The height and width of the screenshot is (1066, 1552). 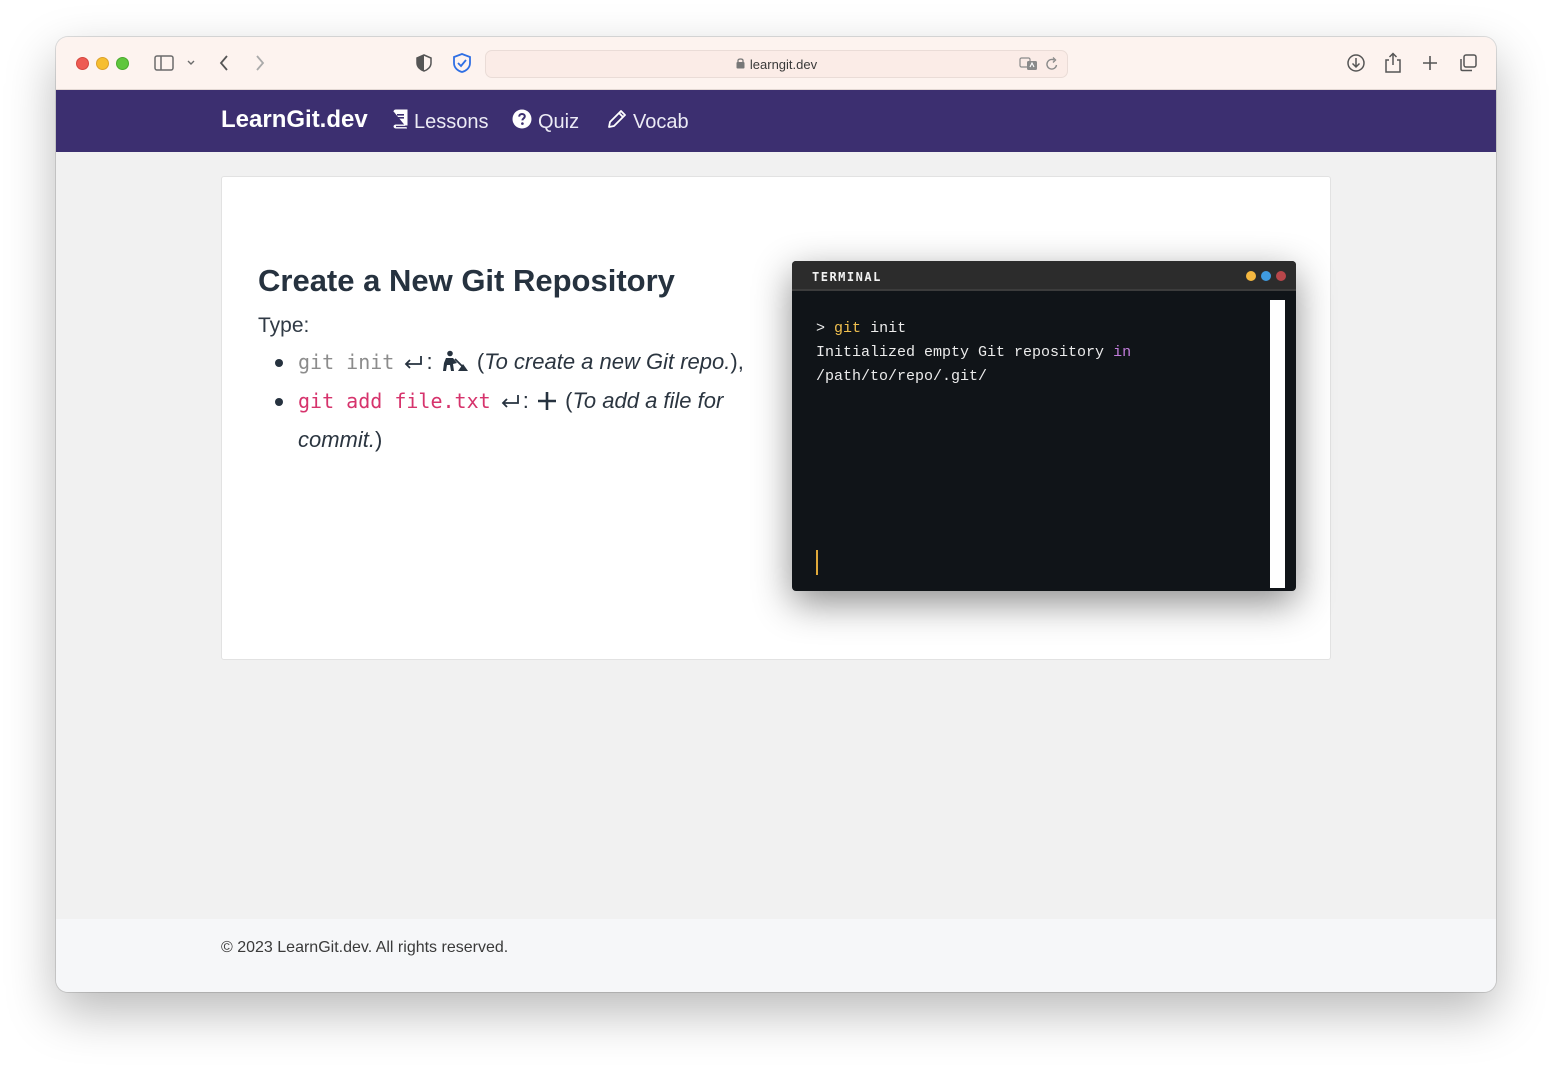 What do you see at coordinates (462, 63) in the screenshot?
I see `password-manager-icon` at bounding box center [462, 63].